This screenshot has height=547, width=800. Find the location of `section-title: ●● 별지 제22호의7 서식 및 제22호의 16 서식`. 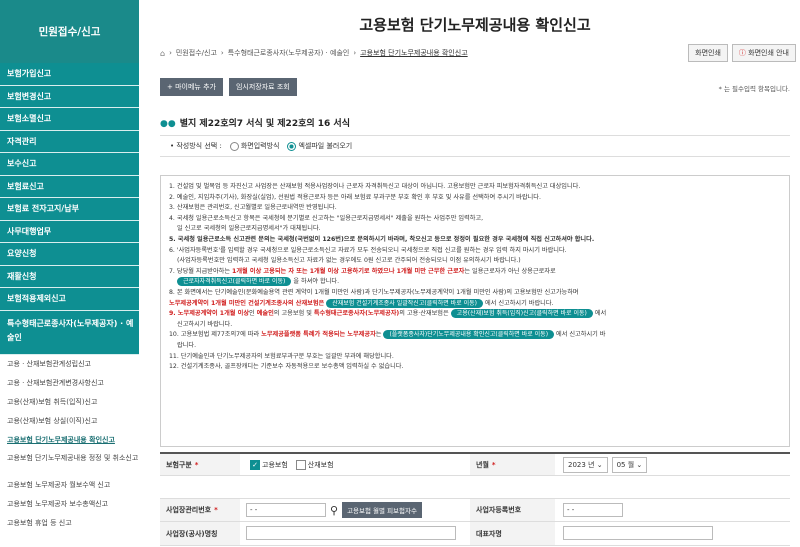

section-title: ●● 별지 제22호의7 서식 및 제22호의 16 서식 is located at coordinates (255, 124).